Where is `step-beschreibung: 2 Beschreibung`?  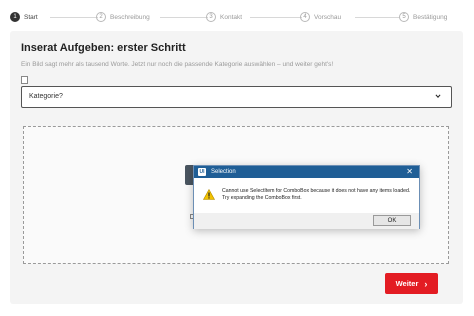 step-beschreibung: 2 Beschreibung is located at coordinates (123, 17).